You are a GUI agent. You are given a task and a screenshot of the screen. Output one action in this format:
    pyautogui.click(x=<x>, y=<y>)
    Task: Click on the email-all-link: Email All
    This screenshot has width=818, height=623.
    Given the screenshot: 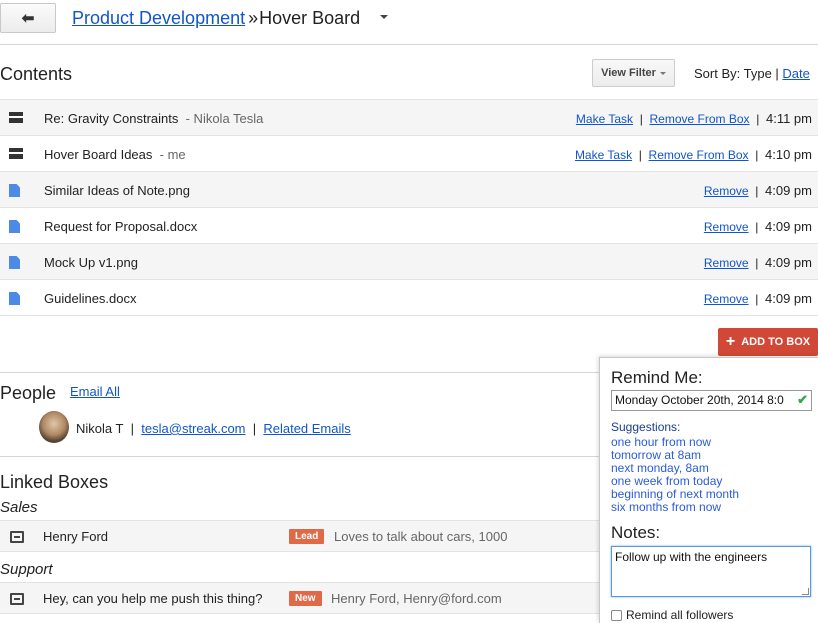 What is the action you would take?
    pyautogui.click(x=95, y=391)
    